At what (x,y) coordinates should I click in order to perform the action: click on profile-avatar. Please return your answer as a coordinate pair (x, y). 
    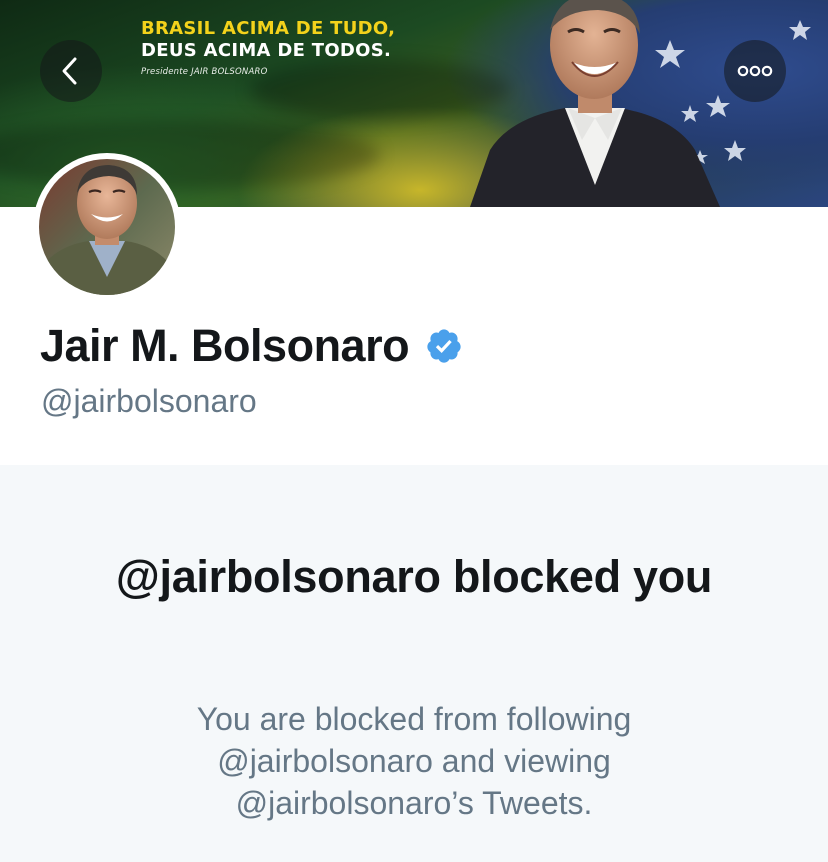
    Looking at the image, I should click on (107, 227).